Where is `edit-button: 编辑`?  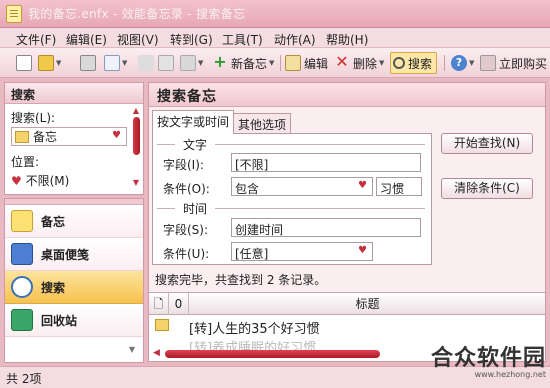 edit-button: 编辑 is located at coordinates (306, 63).